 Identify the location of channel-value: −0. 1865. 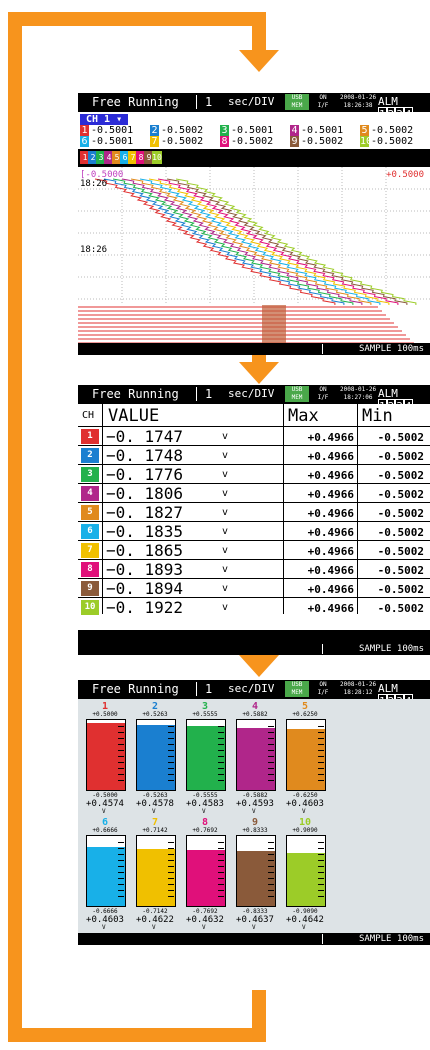
(145, 550).